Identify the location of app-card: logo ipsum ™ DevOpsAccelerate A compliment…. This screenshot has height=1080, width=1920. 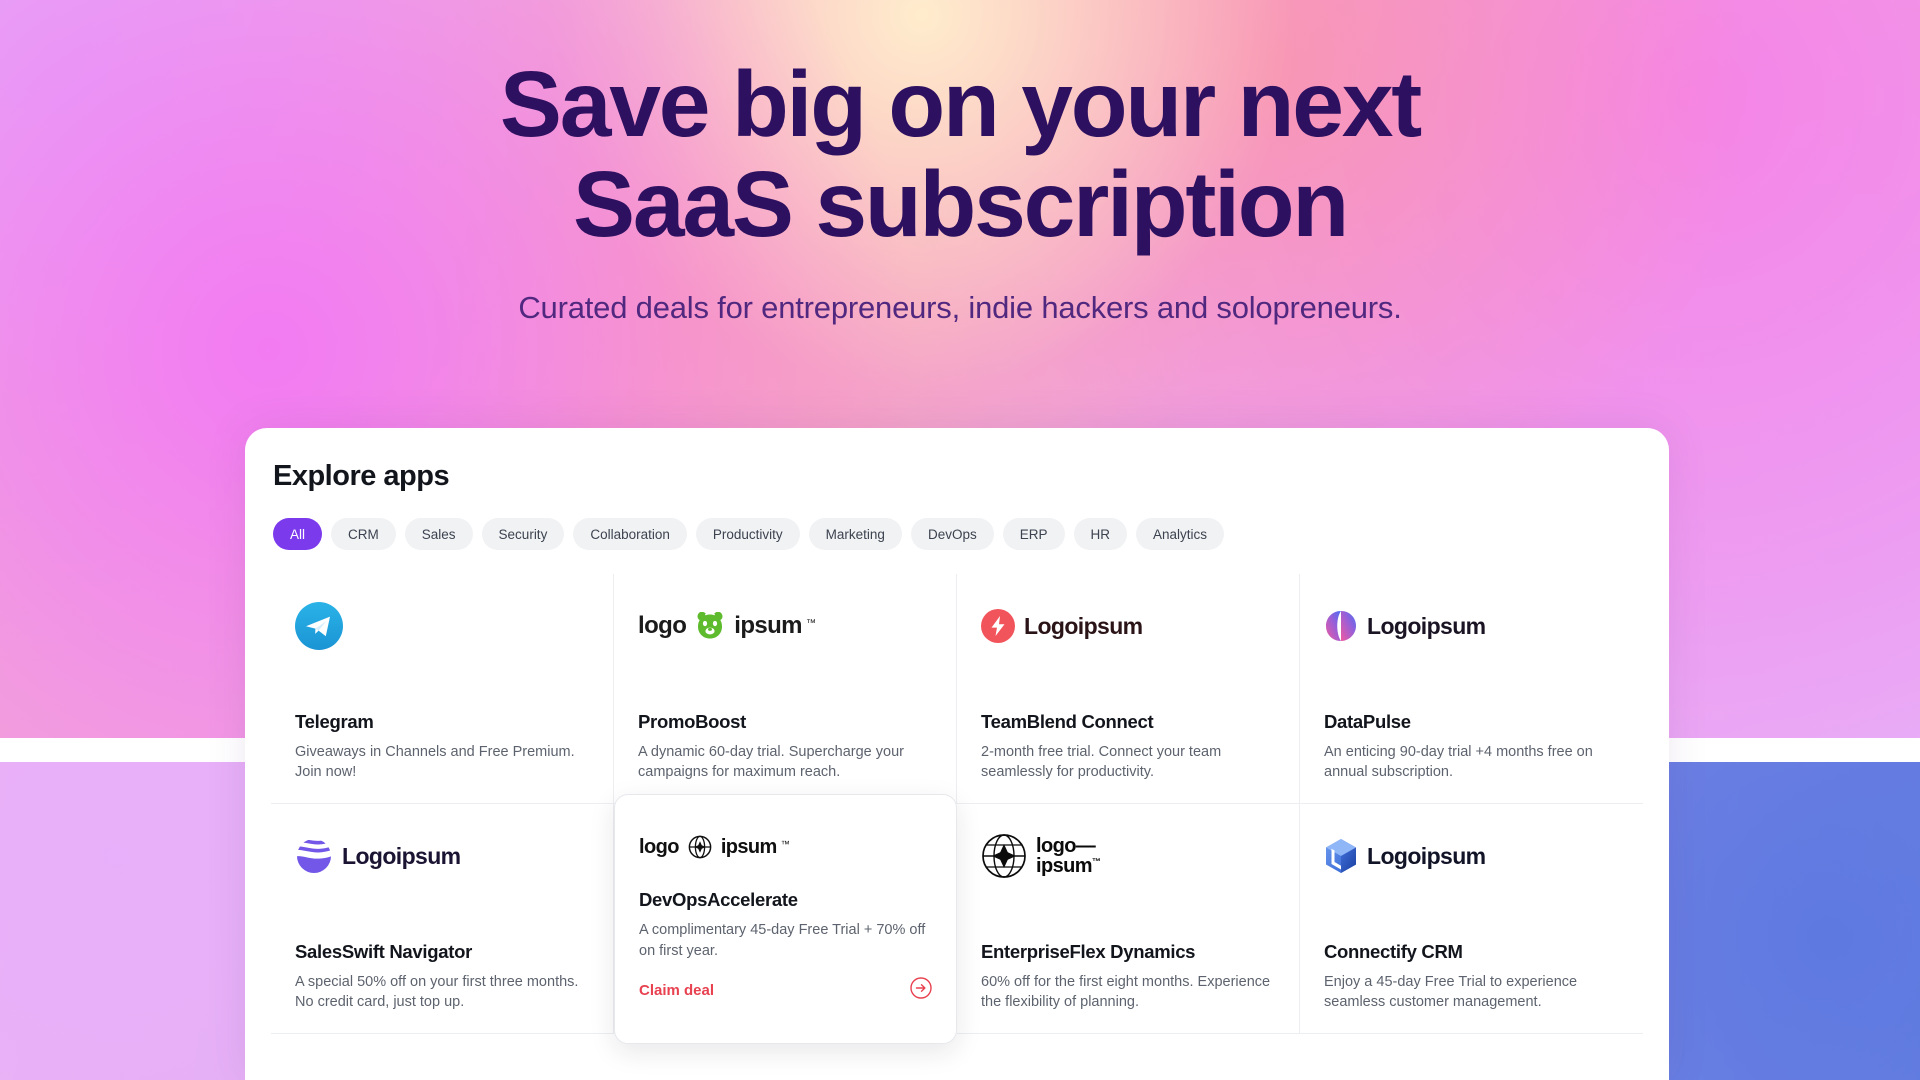
(785, 919).